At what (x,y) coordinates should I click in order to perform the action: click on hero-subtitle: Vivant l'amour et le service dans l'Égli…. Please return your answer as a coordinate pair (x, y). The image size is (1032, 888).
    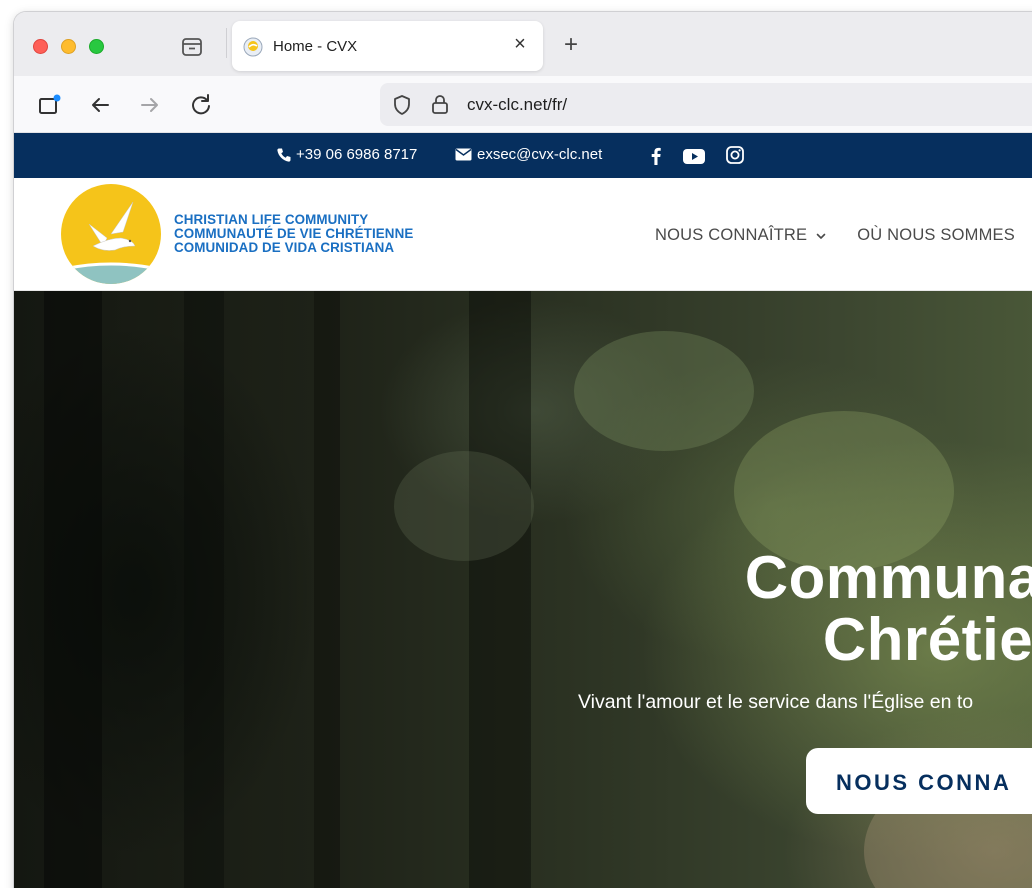
    Looking at the image, I should click on (776, 702).